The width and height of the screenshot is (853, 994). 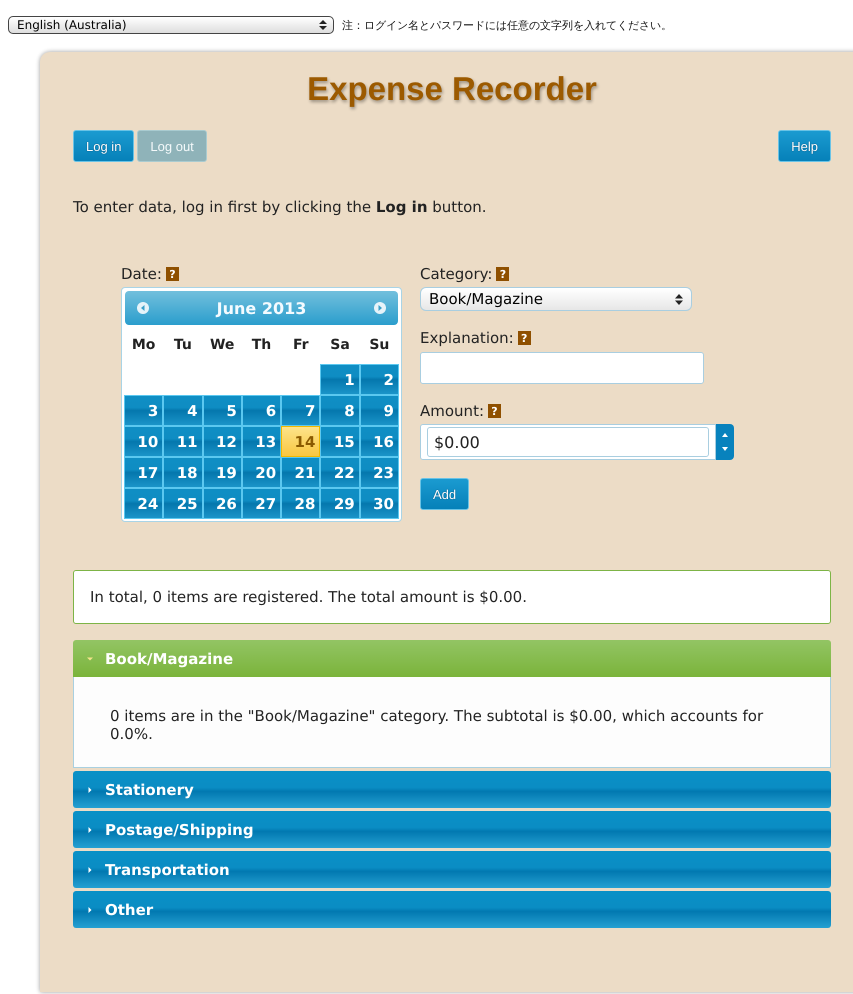 I want to click on next-icon, so click(x=380, y=308).